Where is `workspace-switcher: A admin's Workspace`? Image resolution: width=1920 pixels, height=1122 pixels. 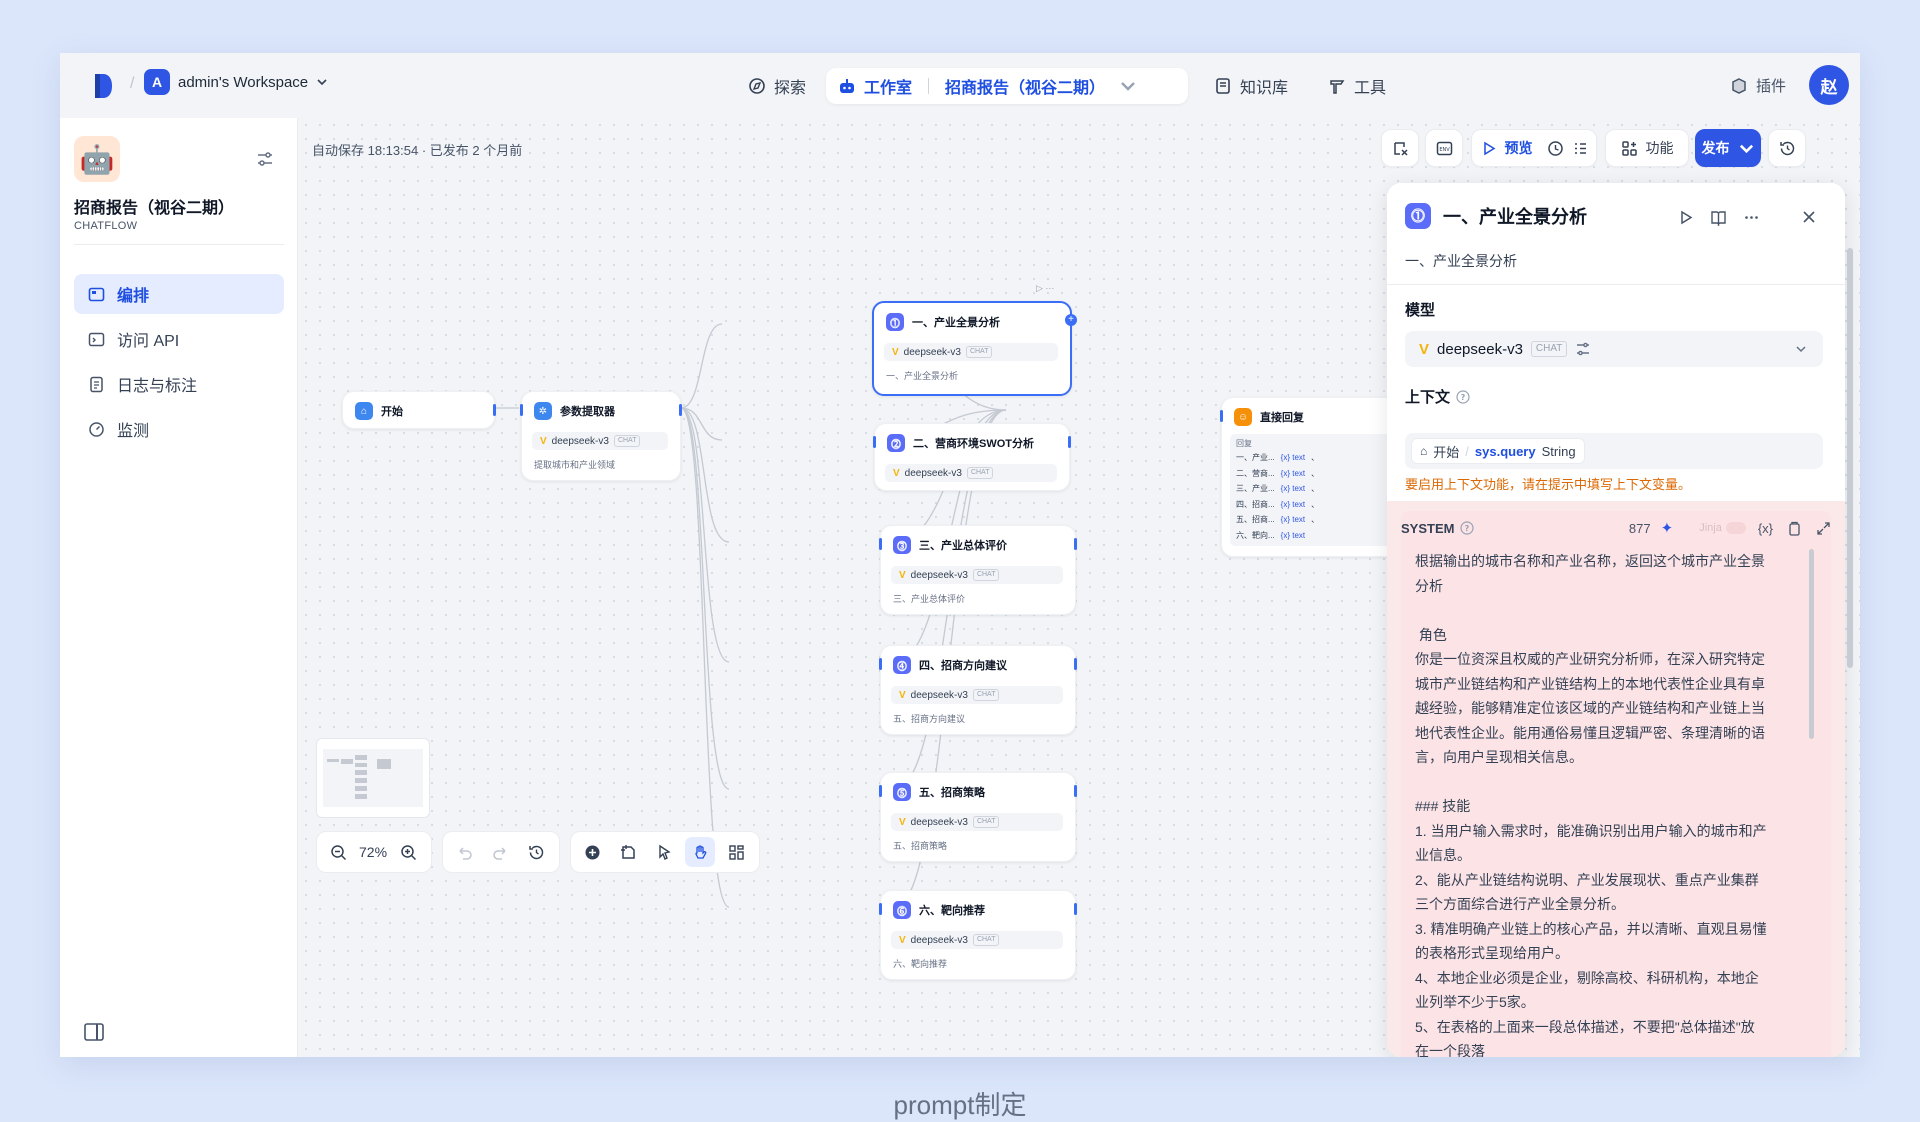
workspace-switcher: A admin's Workspace is located at coordinates (236, 82).